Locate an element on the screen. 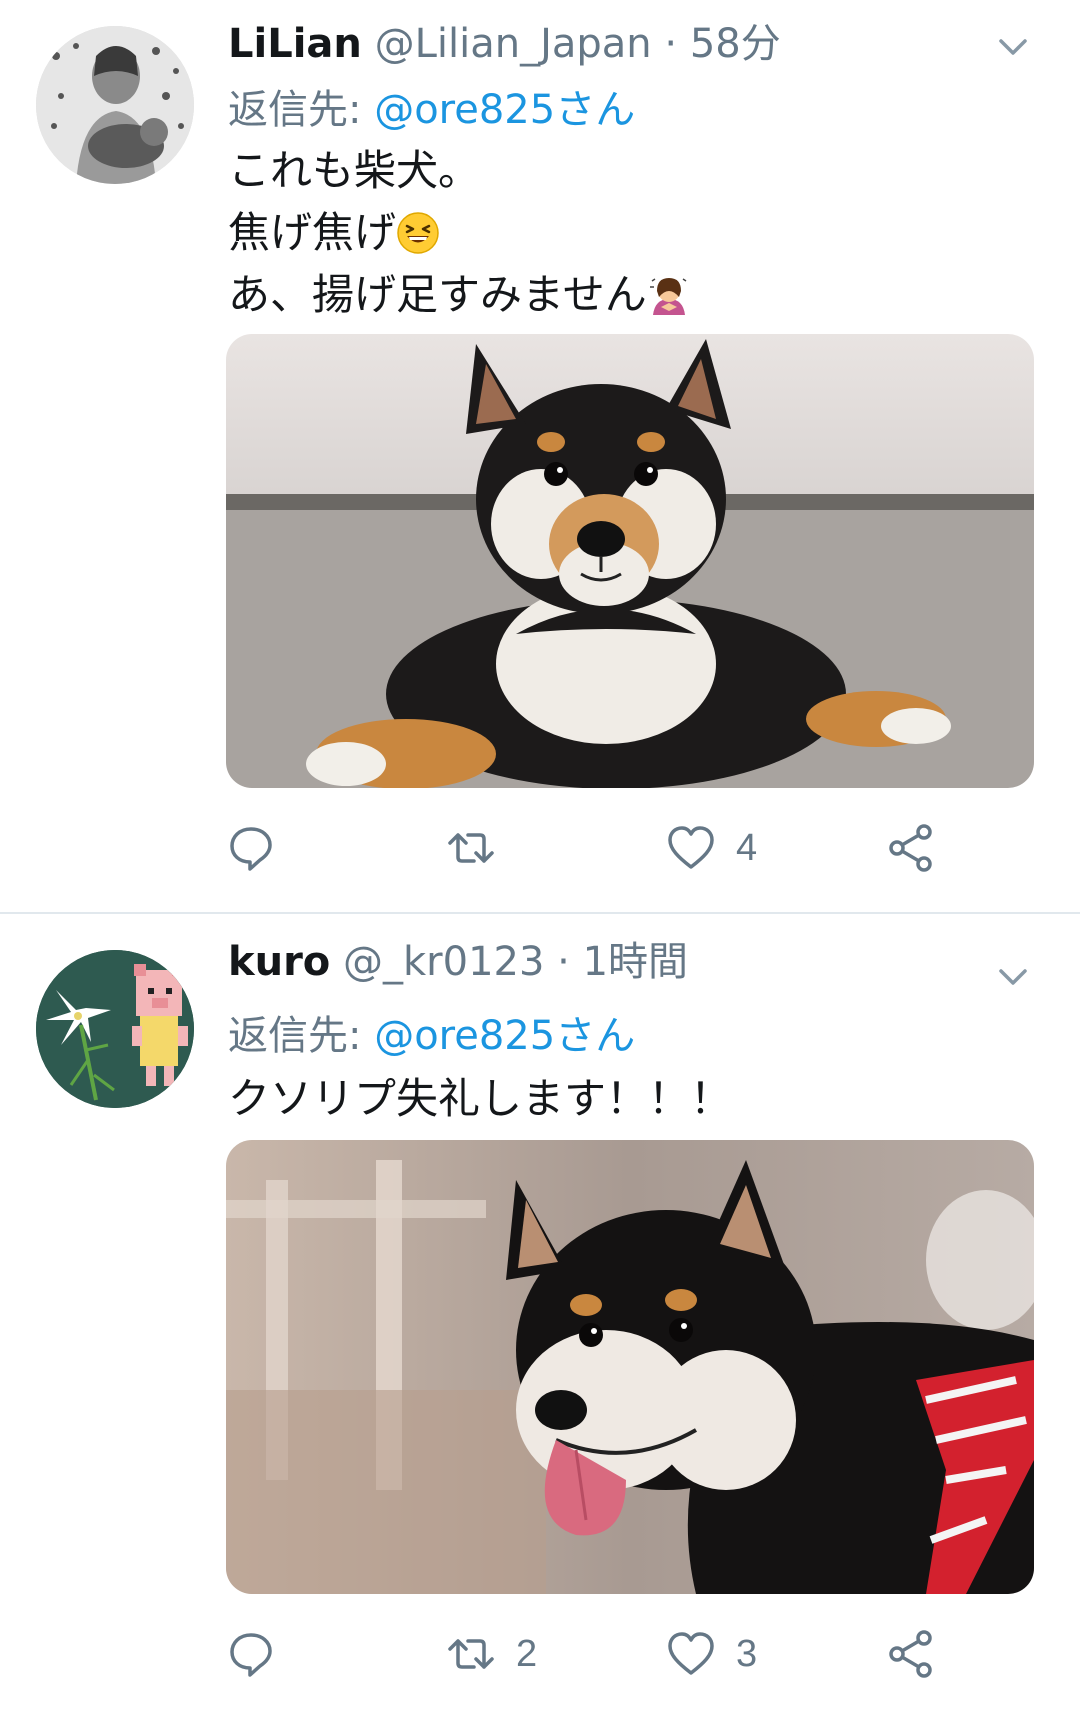 The image size is (1080, 1712). woman-bowing-icon is located at coordinates (669, 294).